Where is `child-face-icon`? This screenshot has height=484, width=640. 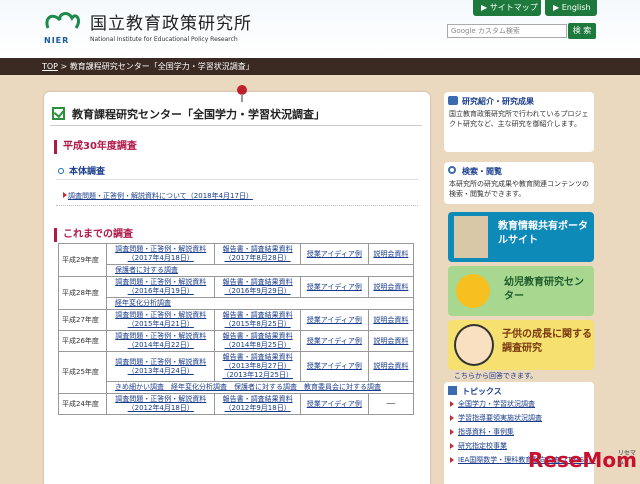
child-face-icon is located at coordinates (474, 345).